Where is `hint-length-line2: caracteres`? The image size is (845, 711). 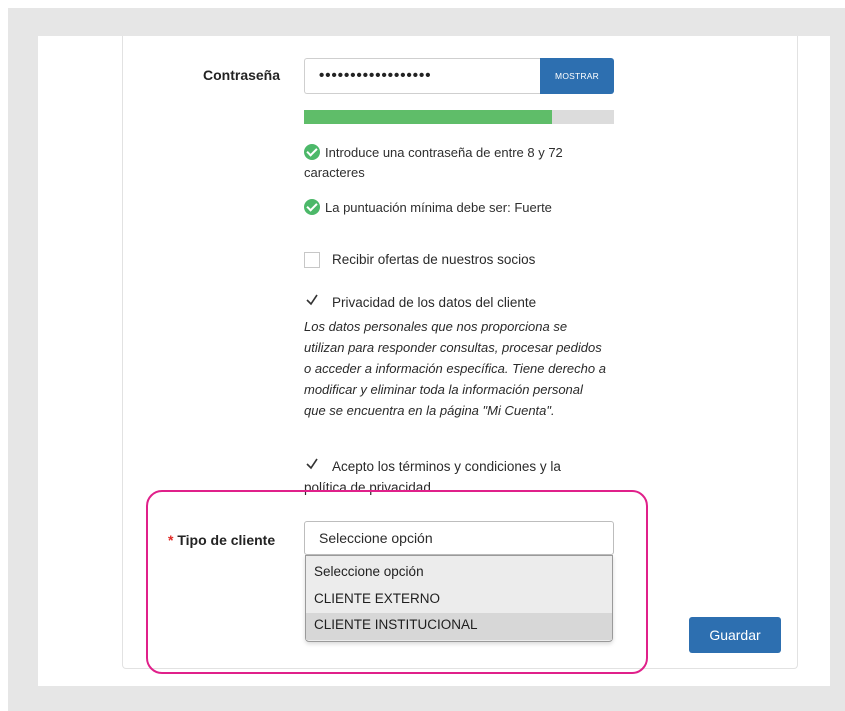 hint-length-line2: caracteres is located at coordinates (334, 172).